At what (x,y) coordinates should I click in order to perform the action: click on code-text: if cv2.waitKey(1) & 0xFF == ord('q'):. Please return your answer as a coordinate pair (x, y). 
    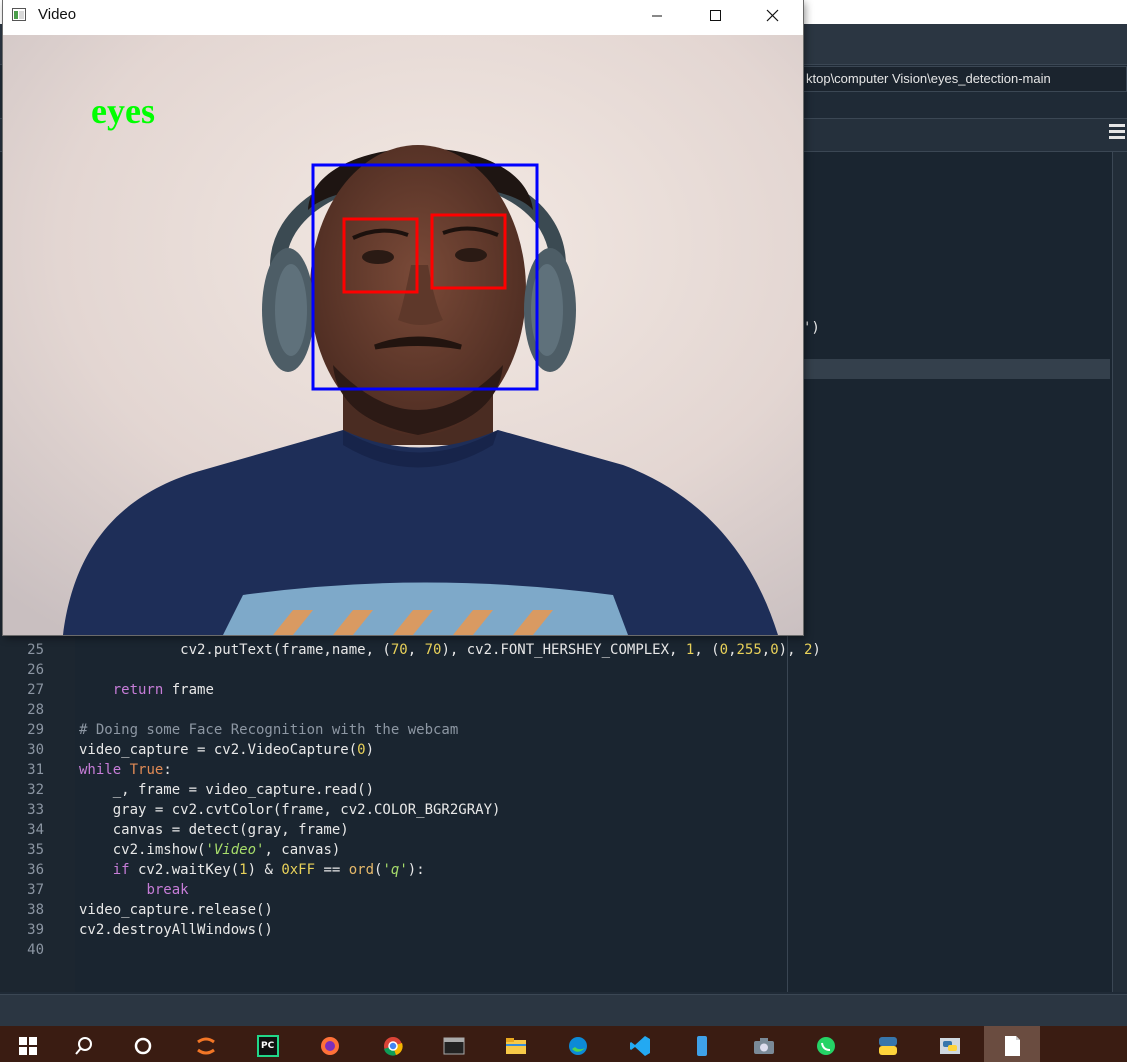
    Looking at the image, I should click on (252, 870).